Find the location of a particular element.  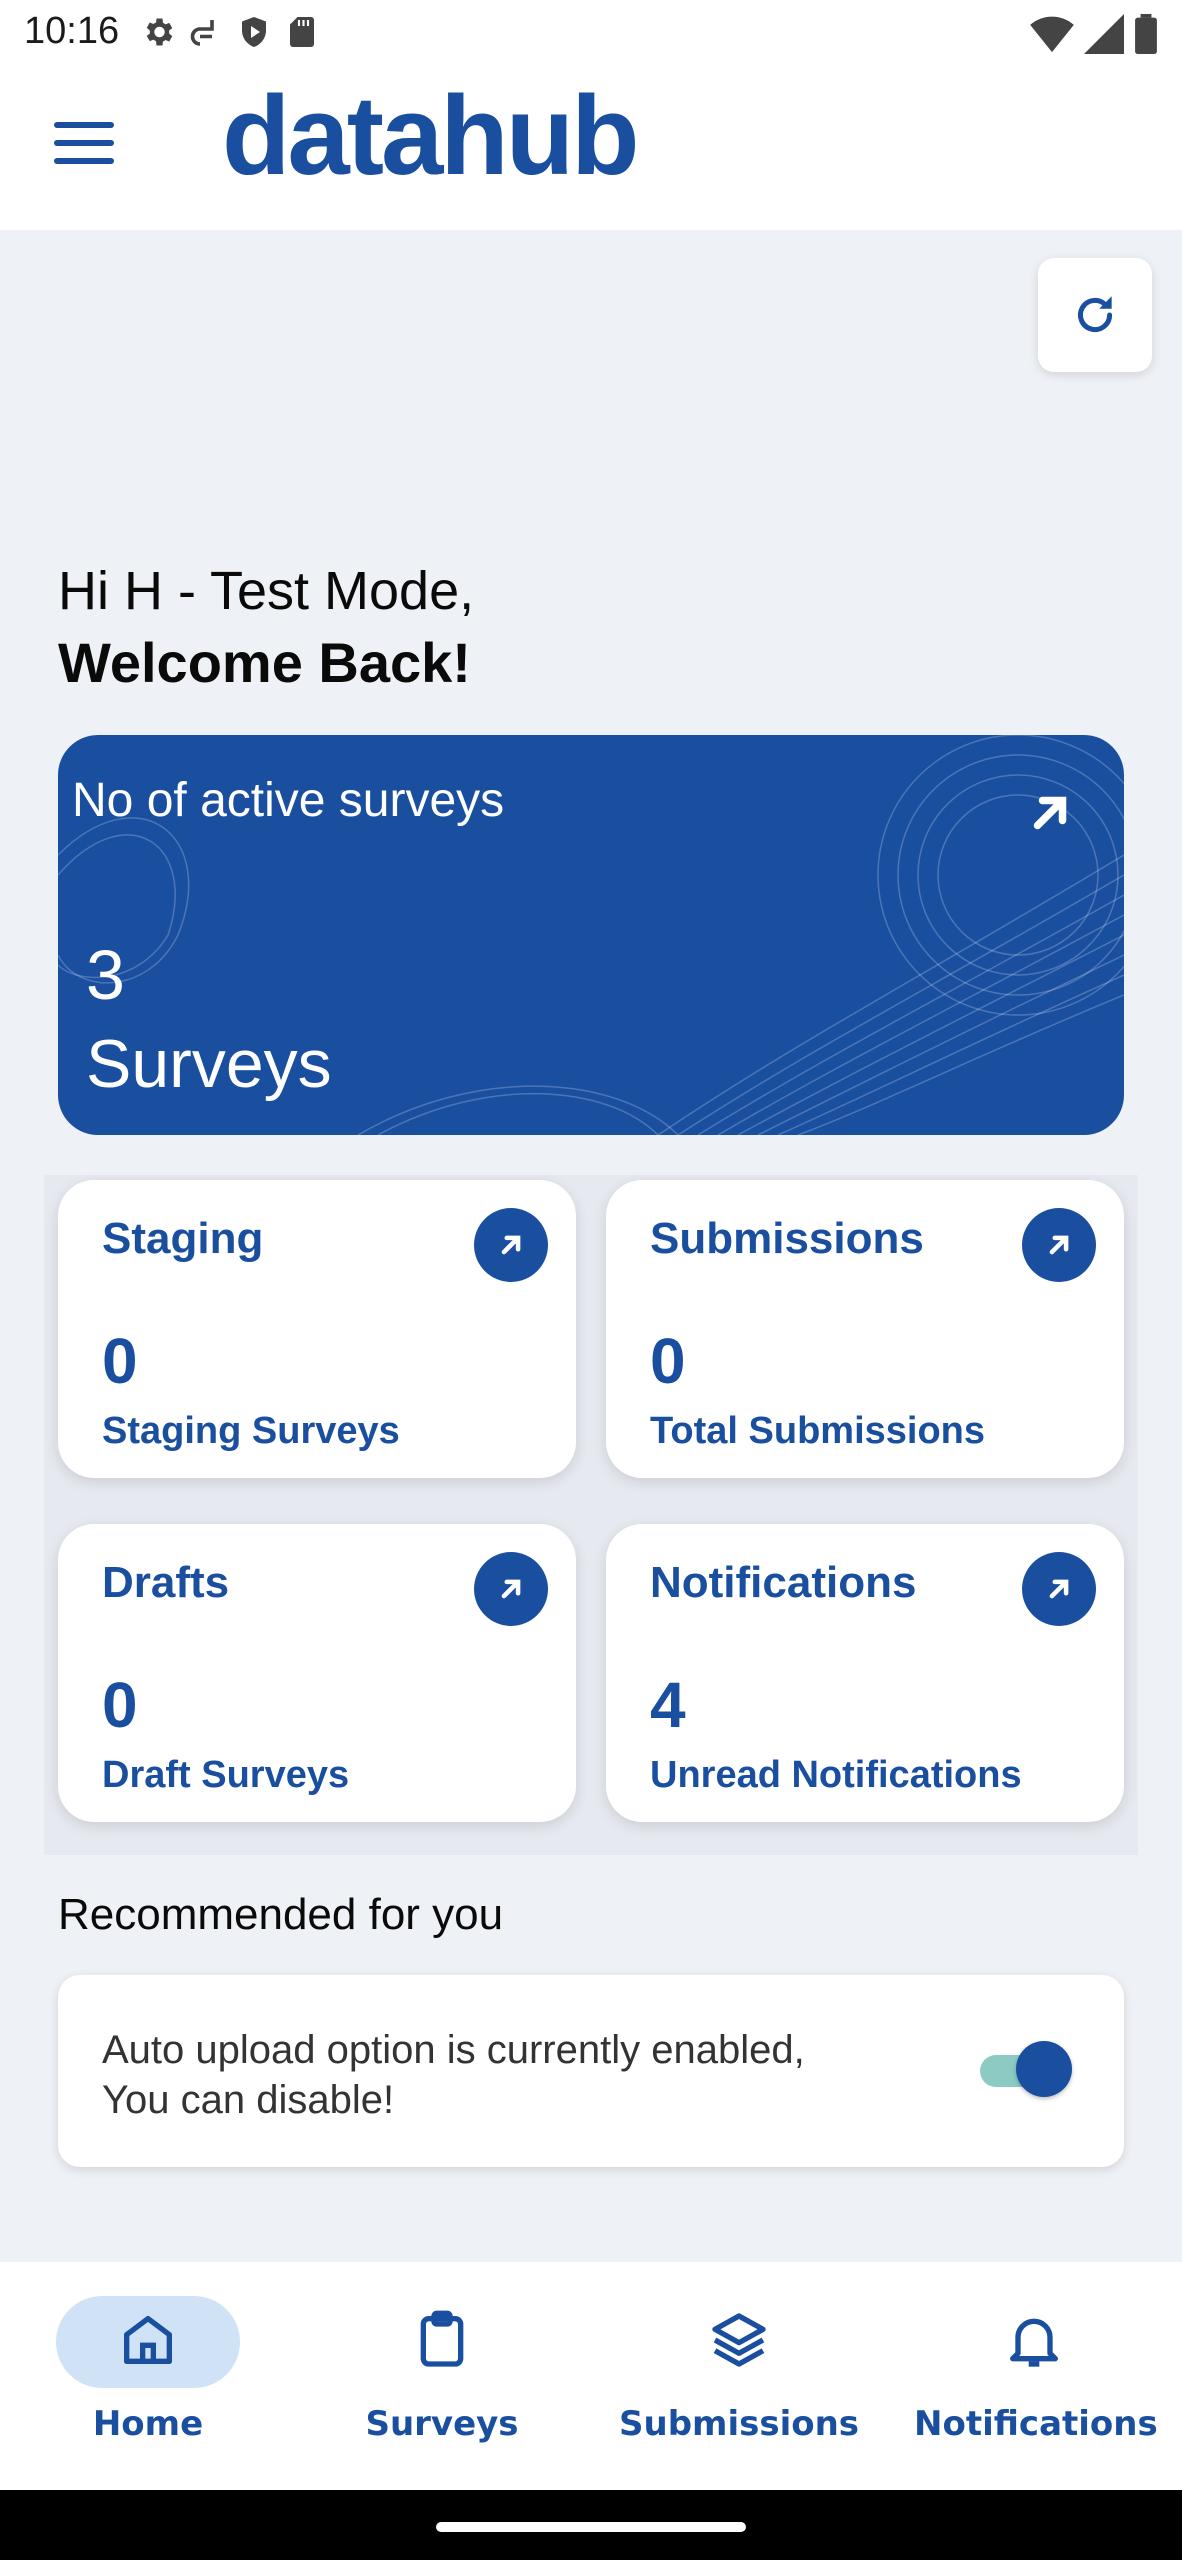

gesture-handle is located at coordinates (591, 2527).